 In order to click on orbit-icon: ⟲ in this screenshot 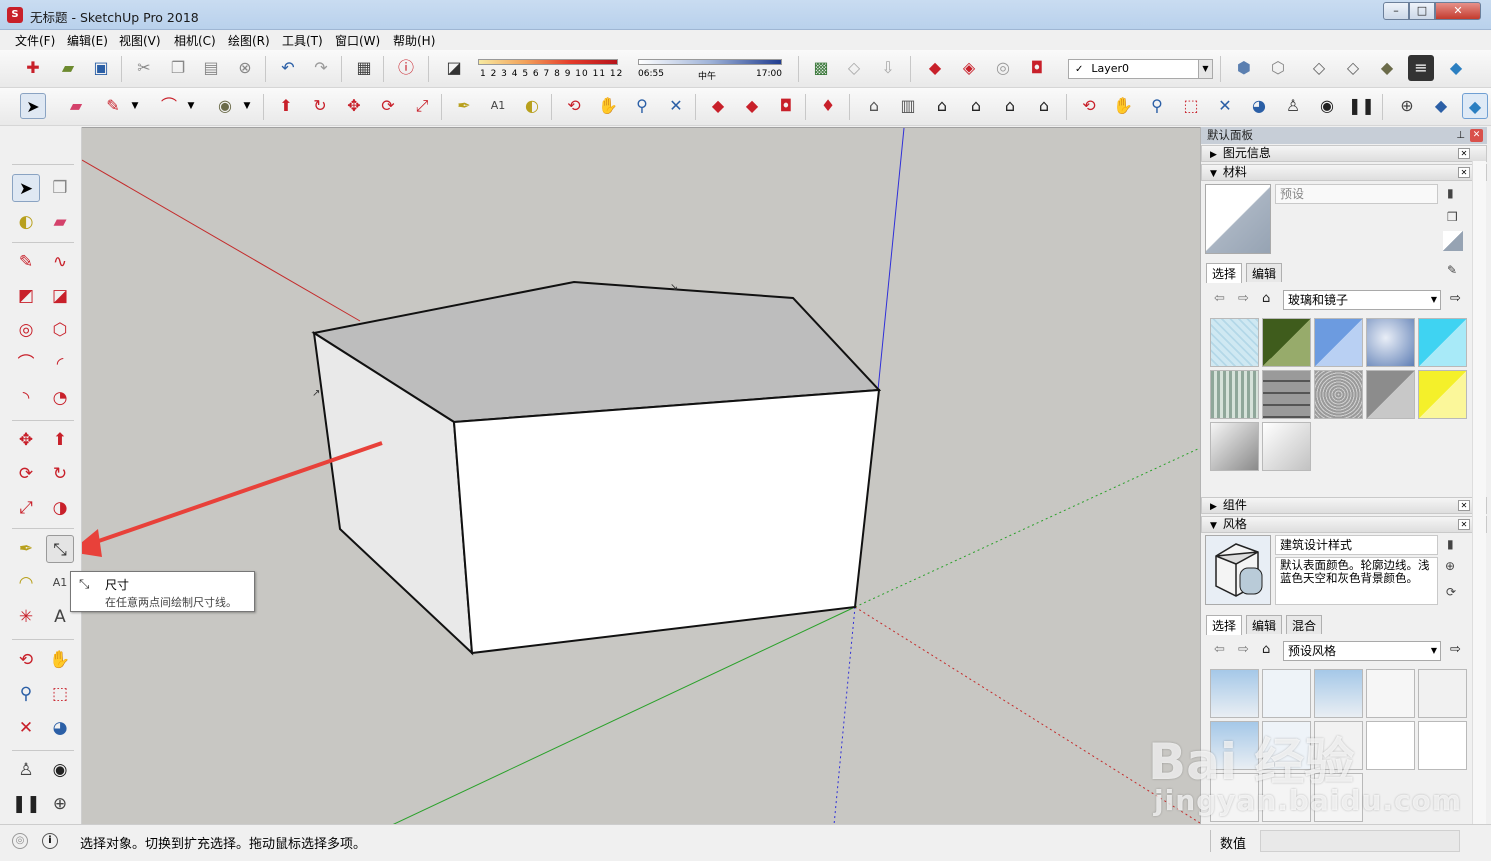, I will do `click(574, 106)`.